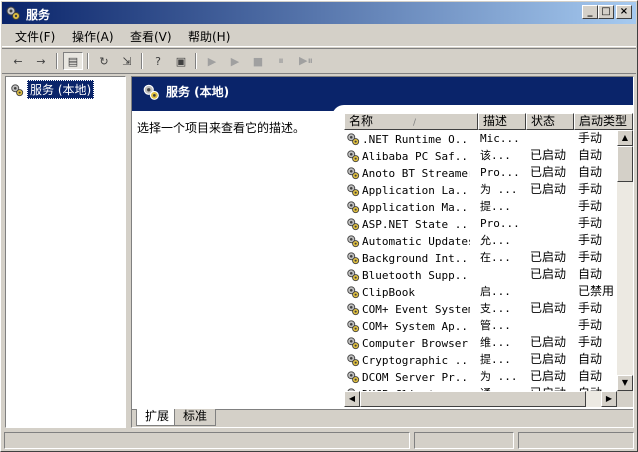 This screenshot has width=638, height=452. I want to click on start-service-icon: ▶, so click(212, 61).